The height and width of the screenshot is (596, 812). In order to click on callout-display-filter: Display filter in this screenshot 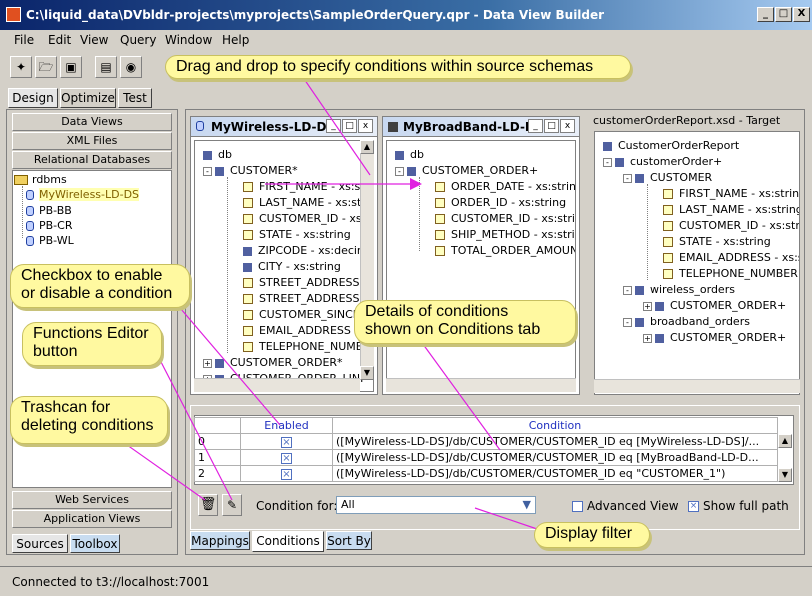, I will do `click(592, 535)`.